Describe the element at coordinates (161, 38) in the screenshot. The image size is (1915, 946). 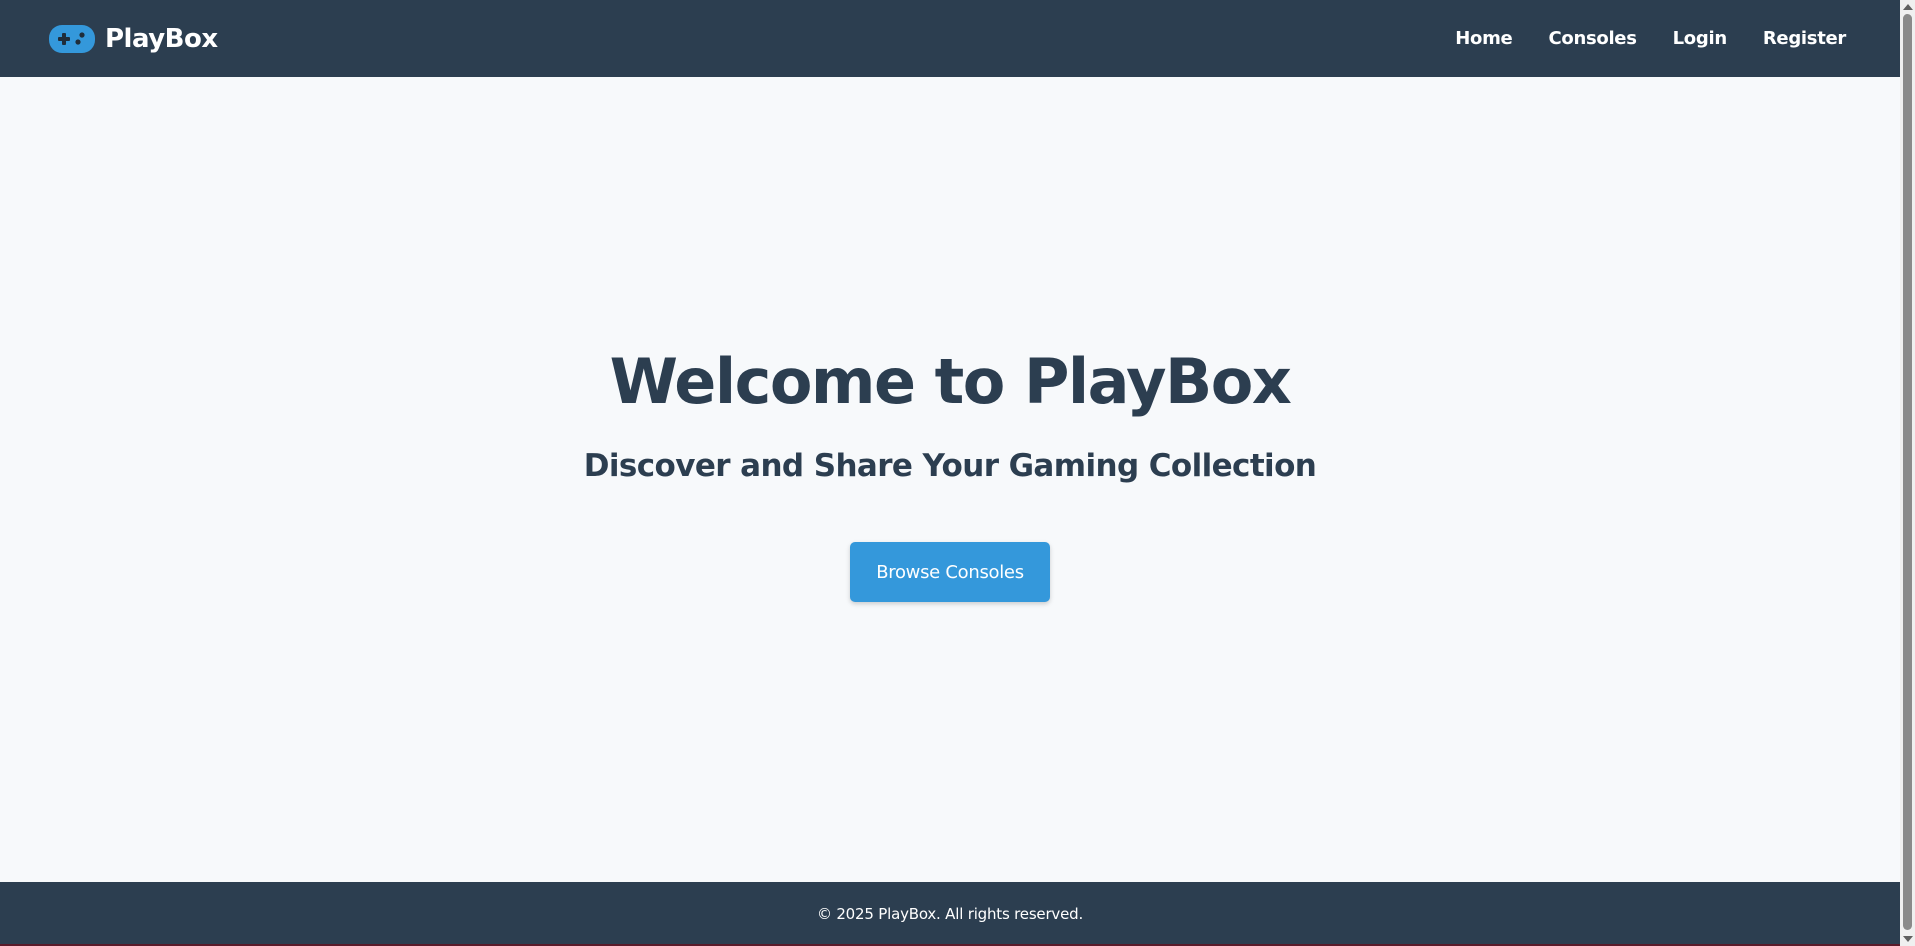
I see `brand-name: PlayBox` at that location.